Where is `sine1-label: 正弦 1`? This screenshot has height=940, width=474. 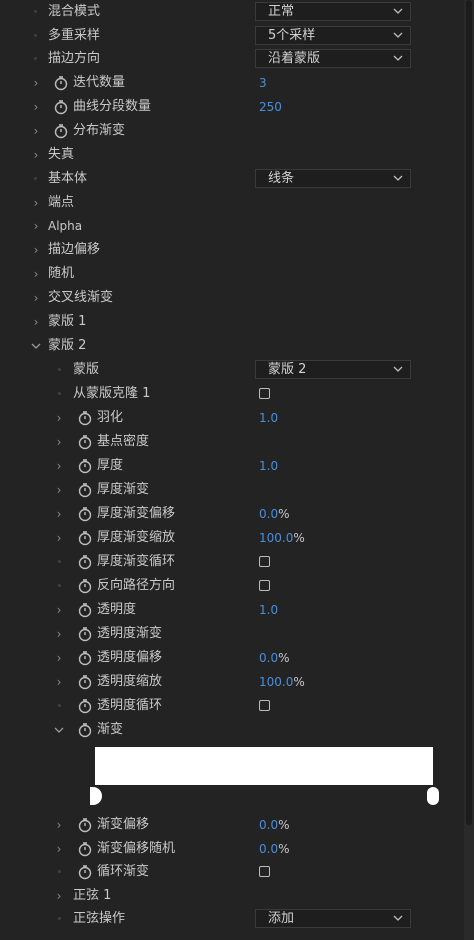
sine1-label: 正弦 1 is located at coordinates (92, 895).